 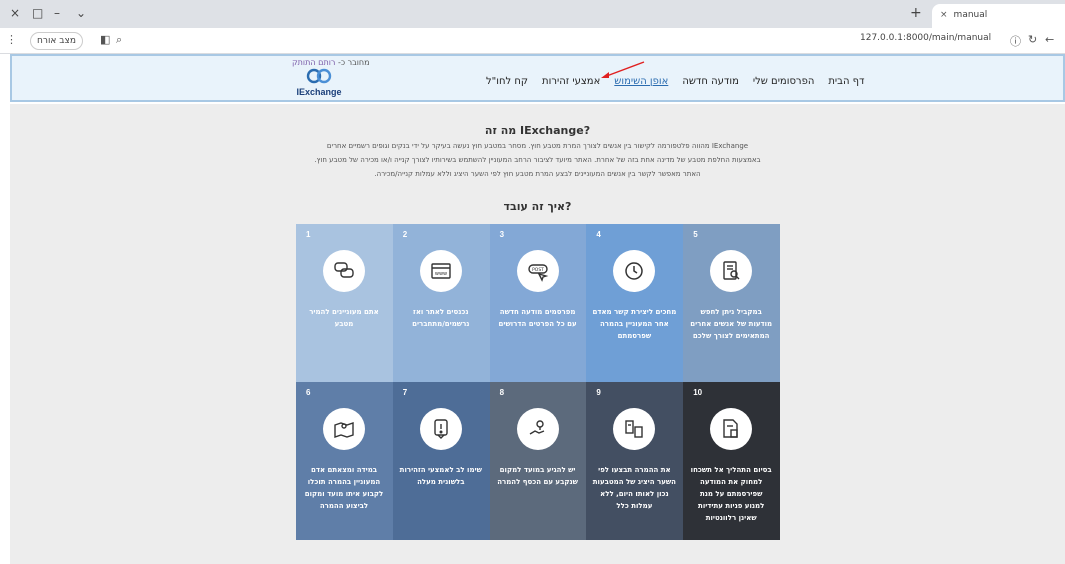 What do you see at coordinates (507, 81) in the screenshot?
I see `nav-abroad: קח לחו"ל` at bounding box center [507, 81].